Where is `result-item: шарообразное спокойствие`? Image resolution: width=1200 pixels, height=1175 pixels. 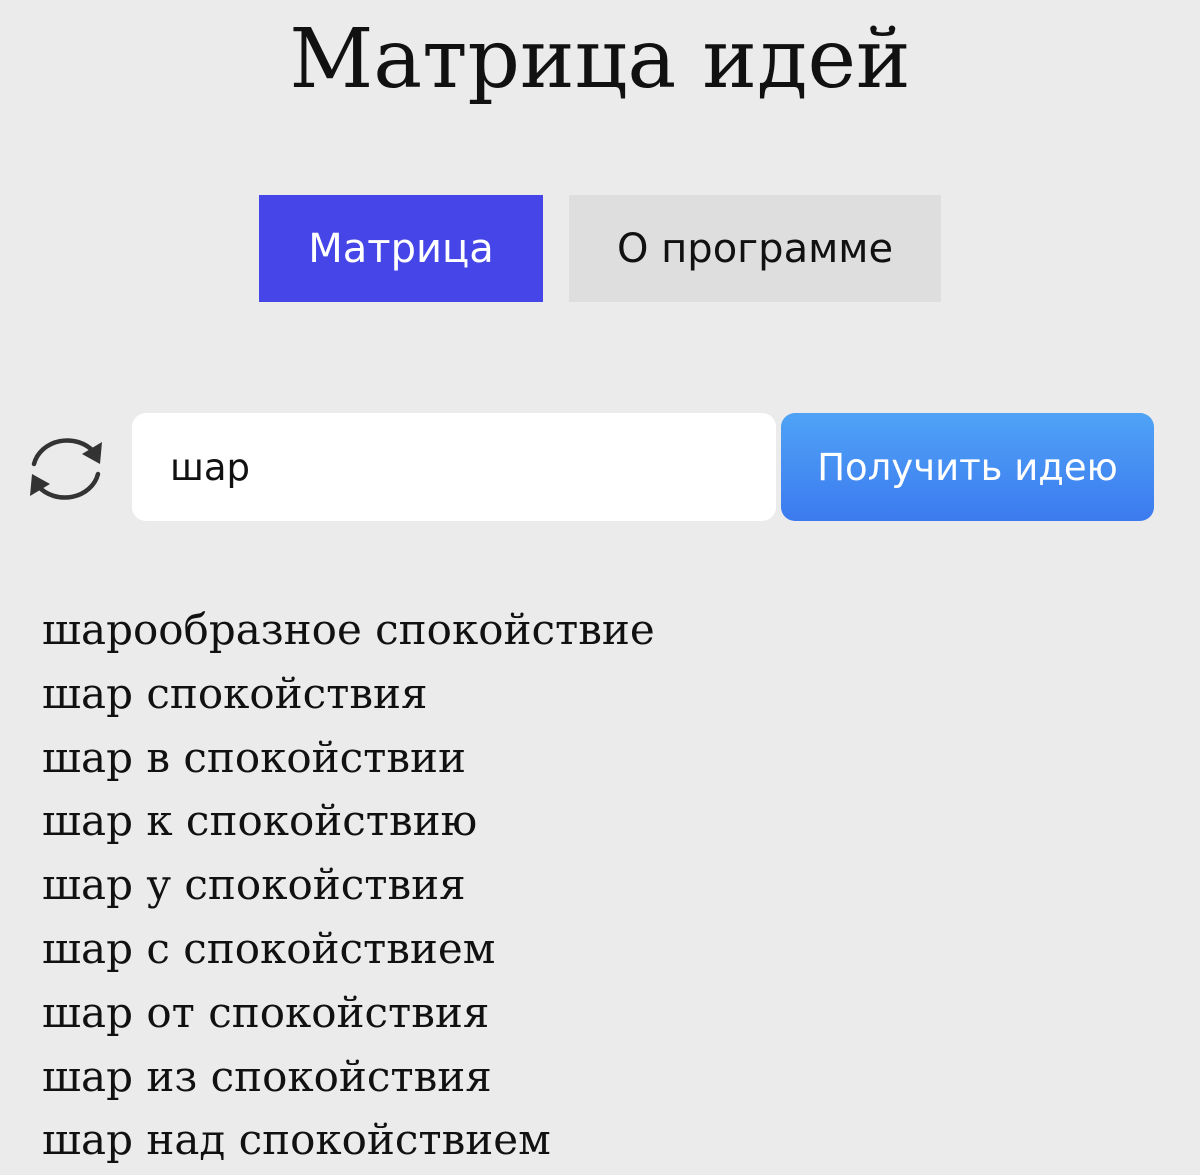
result-item: шарообразное спокойствие is located at coordinates (348, 629).